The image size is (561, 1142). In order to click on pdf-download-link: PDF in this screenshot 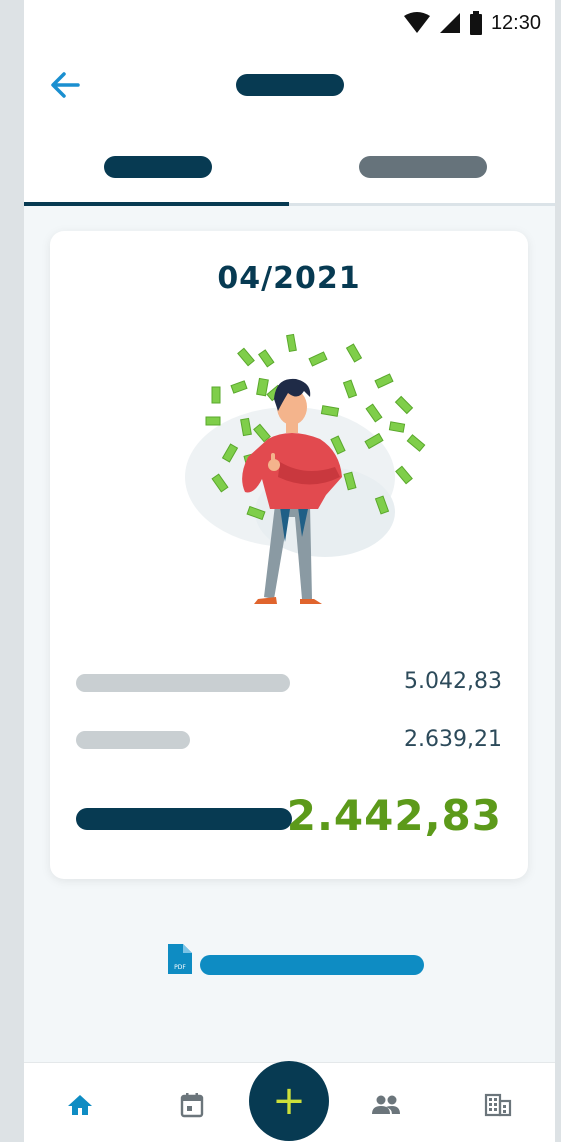, I will do `click(298, 959)`.